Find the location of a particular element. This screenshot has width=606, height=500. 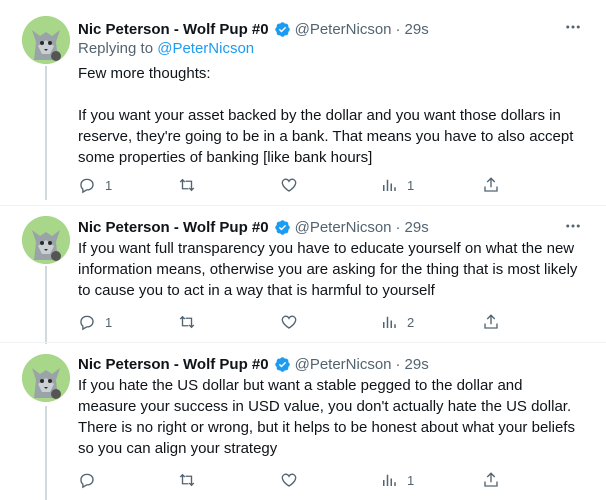

tweet-actions: 1 1 is located at coordinates (298, 185).